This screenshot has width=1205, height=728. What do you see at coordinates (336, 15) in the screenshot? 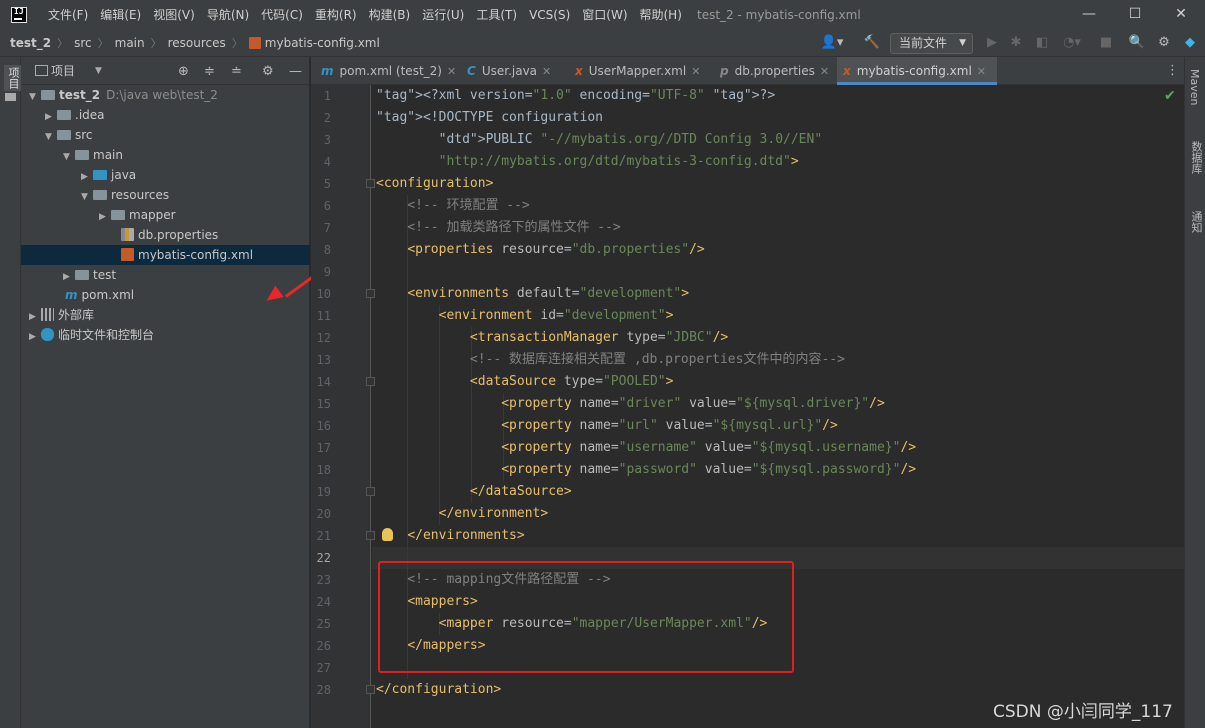
I see `menu-item: 重构(R)` at bounding box center [336, 15].